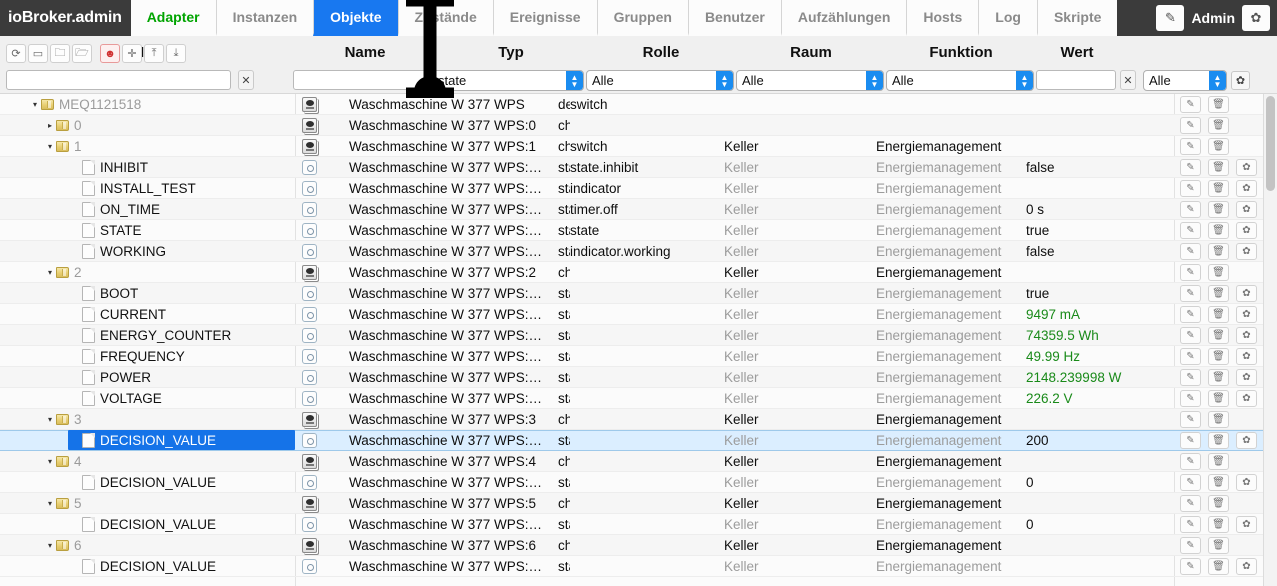  What do you see at coordinates (147, 503) in the screenshot?
I see `tree-item: ▾ 5` at bounding box center [147, 503].